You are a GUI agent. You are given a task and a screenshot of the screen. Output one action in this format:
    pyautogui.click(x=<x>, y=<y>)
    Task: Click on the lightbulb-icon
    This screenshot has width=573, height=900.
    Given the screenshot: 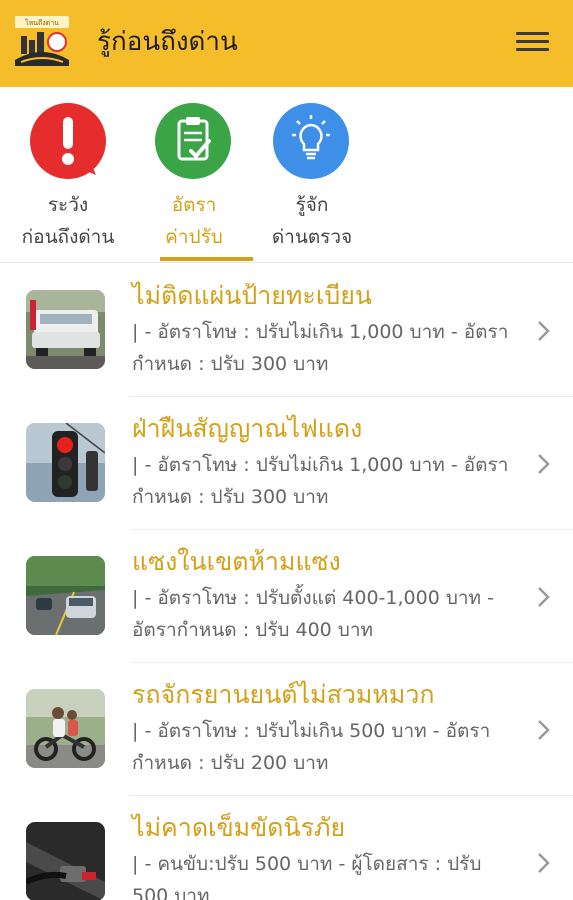 What is the action you would take?
    pyautogui.click(x=311, y=141)
    